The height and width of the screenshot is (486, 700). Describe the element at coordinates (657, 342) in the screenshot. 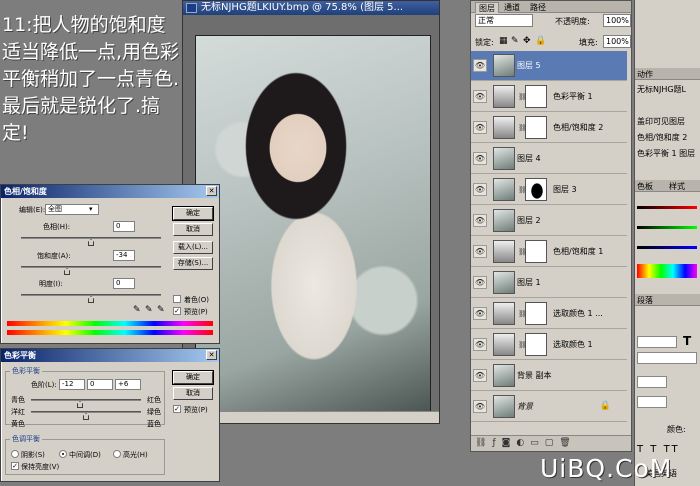

I see `font-size-field` at that location.